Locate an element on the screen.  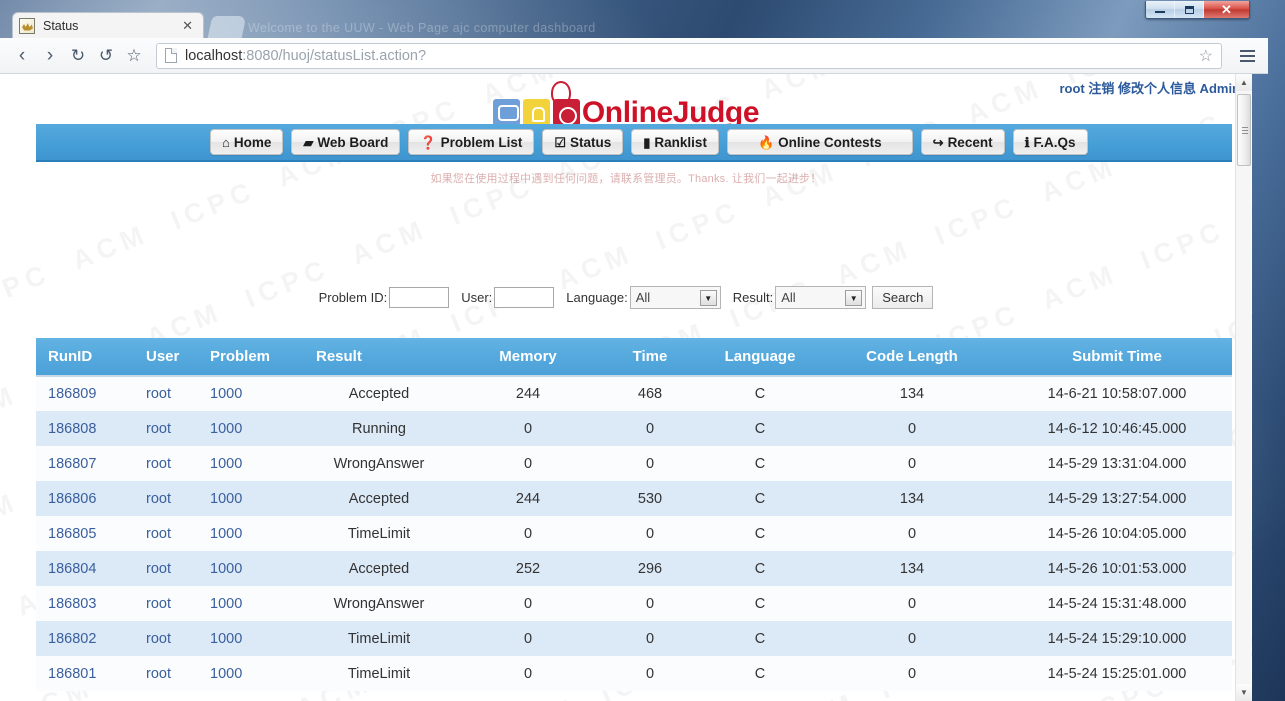
cell-code-length: 0 is located at coordinates (912, 533).